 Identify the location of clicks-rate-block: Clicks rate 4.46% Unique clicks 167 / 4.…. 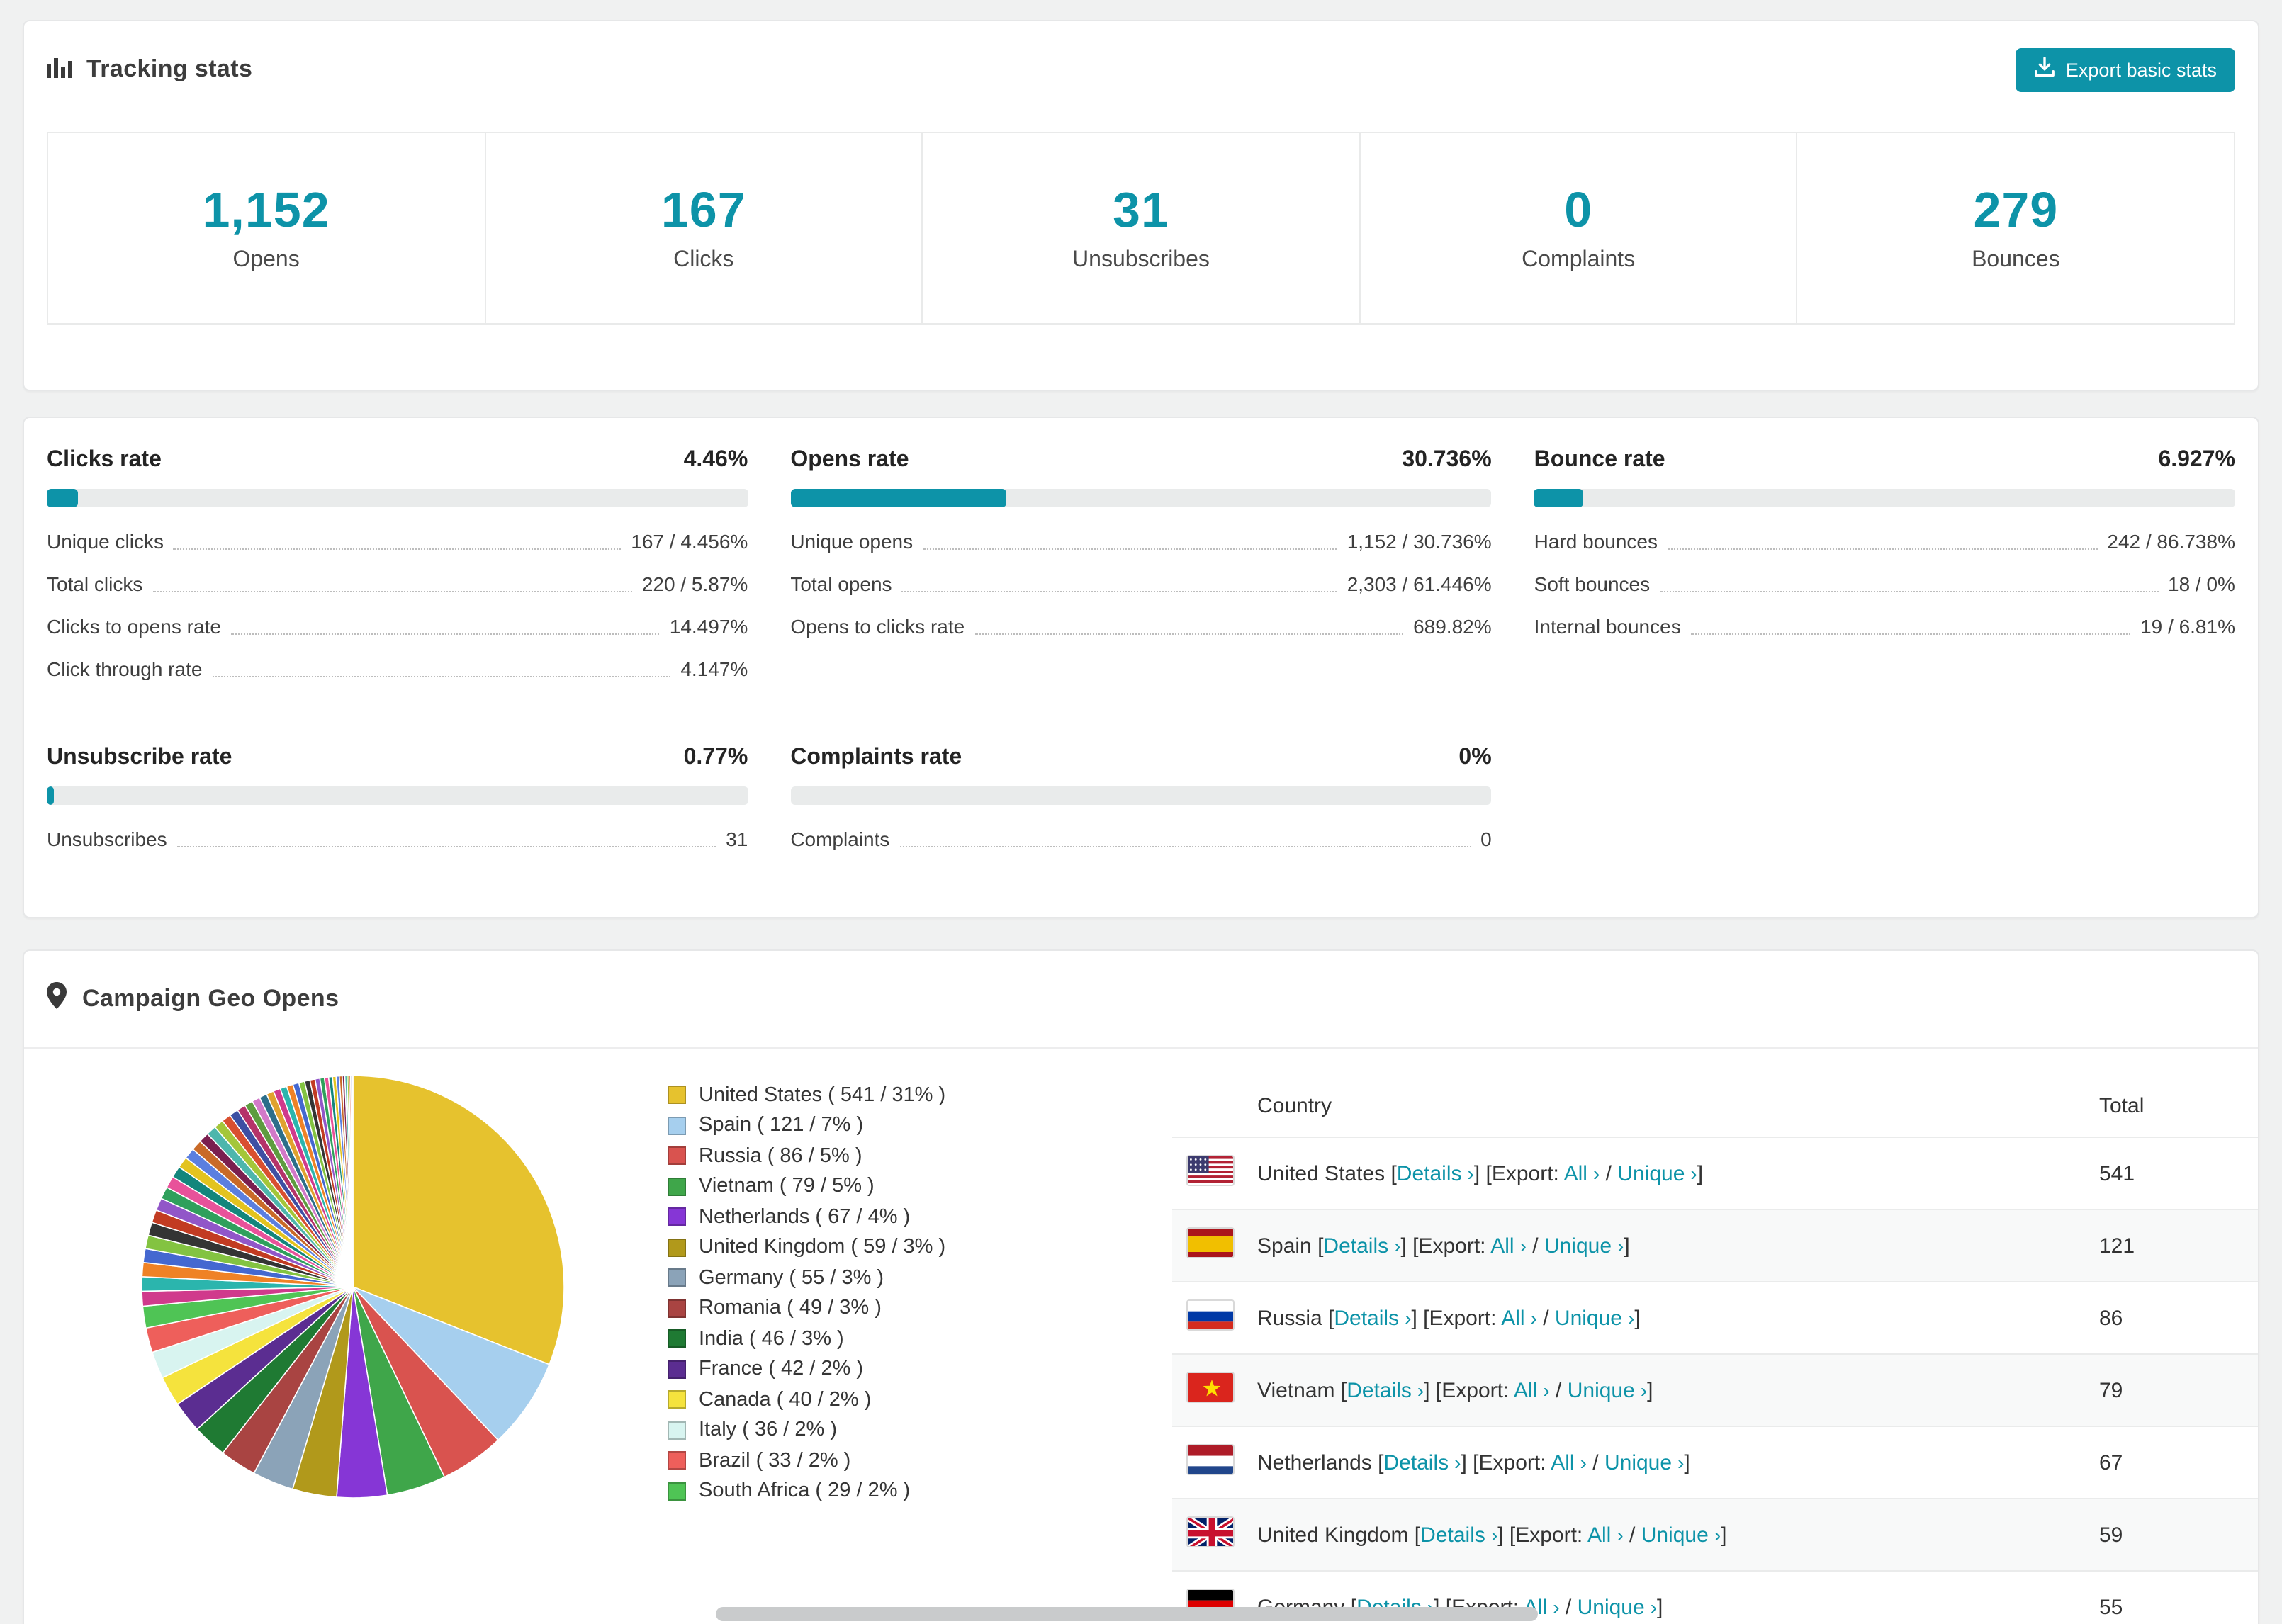
(397, 572).